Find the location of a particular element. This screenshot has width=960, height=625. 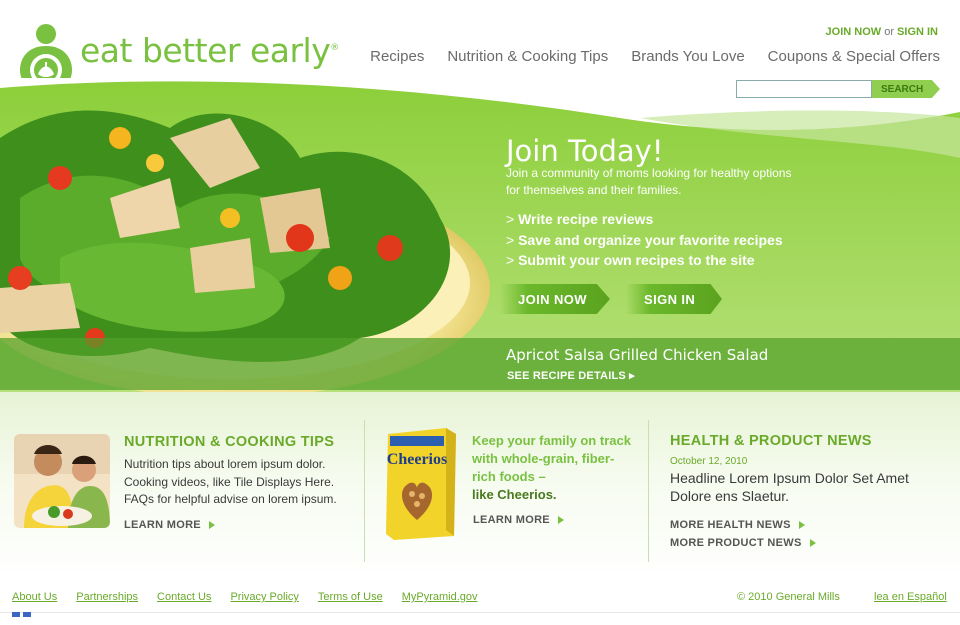

account-links: JOIN NOW or SIGN IN is located at coordinates (882, 32).